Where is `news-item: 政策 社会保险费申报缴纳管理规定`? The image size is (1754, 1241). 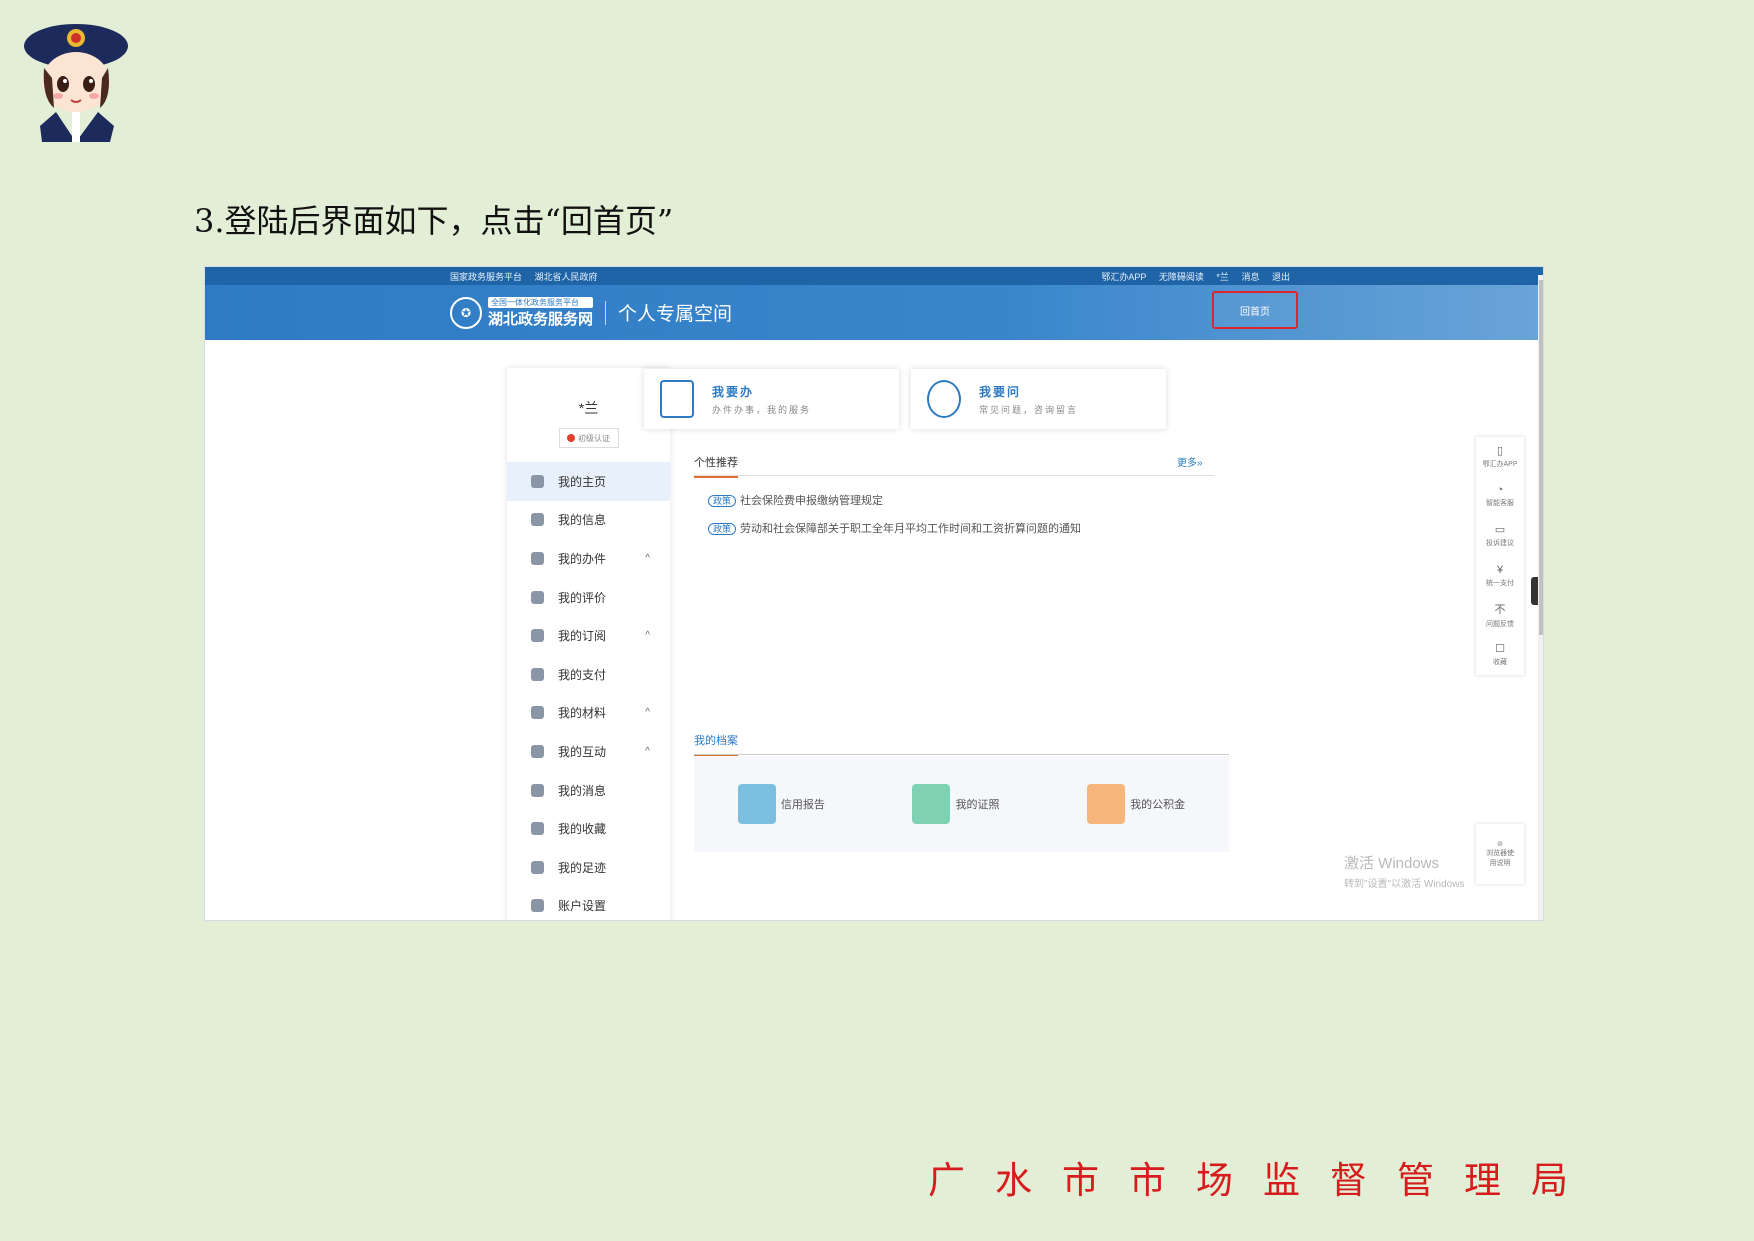
news-item: 政策 社会保险费申报缴纳管理规定 is located at coordinates (795, 500).